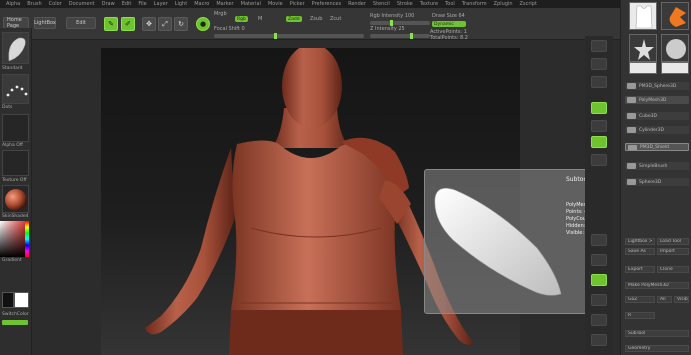  I want to click on menu-preferences: Preferences, so click(326, 4).